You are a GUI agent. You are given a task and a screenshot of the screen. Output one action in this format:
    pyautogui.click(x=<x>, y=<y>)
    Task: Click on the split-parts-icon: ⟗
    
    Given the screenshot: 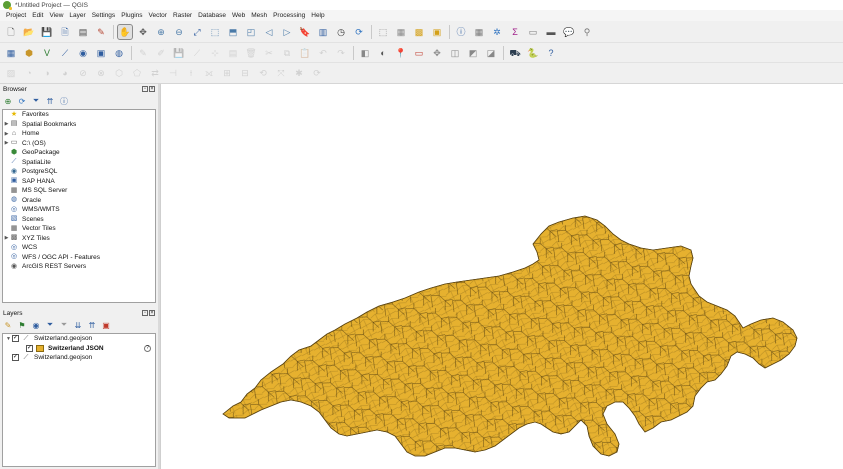 What is the action you would take?
    pyautogui.click(x=209, y=73)
    